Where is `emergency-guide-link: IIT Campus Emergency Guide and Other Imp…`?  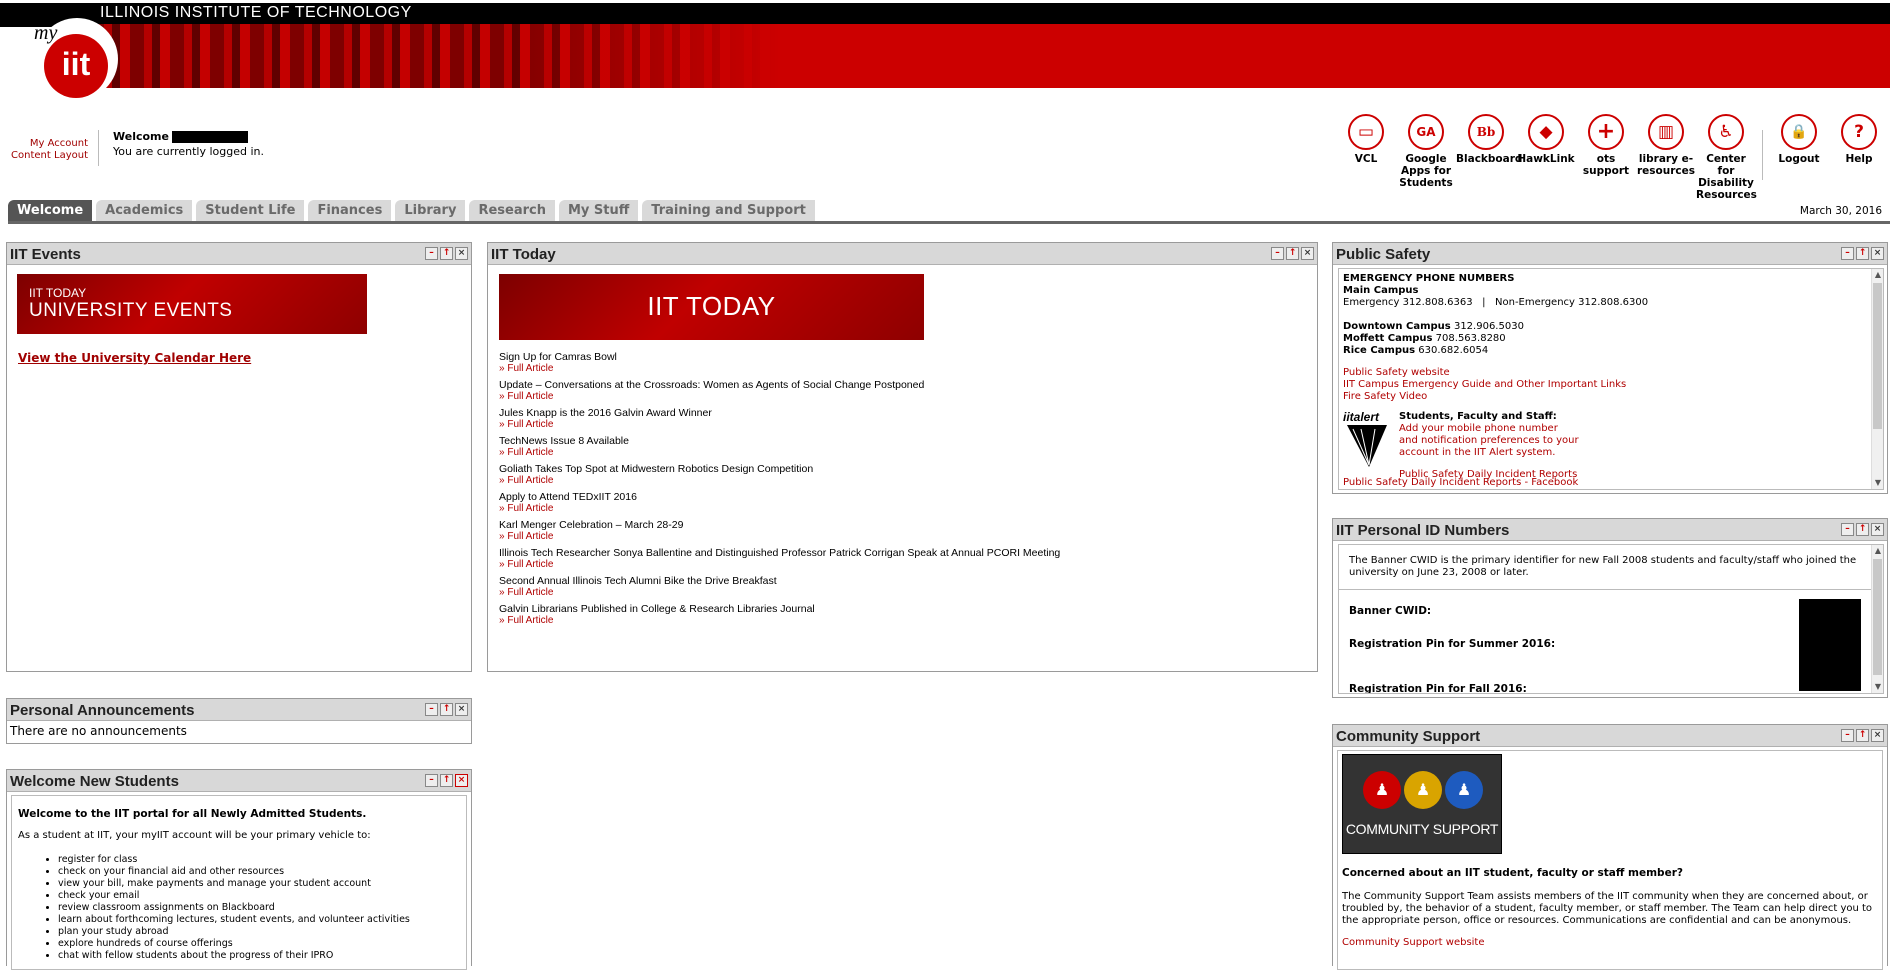 emergency-guide-link: IIT Campus Emergency Guide and Other Imp… is located at coordinates (1603, 385).